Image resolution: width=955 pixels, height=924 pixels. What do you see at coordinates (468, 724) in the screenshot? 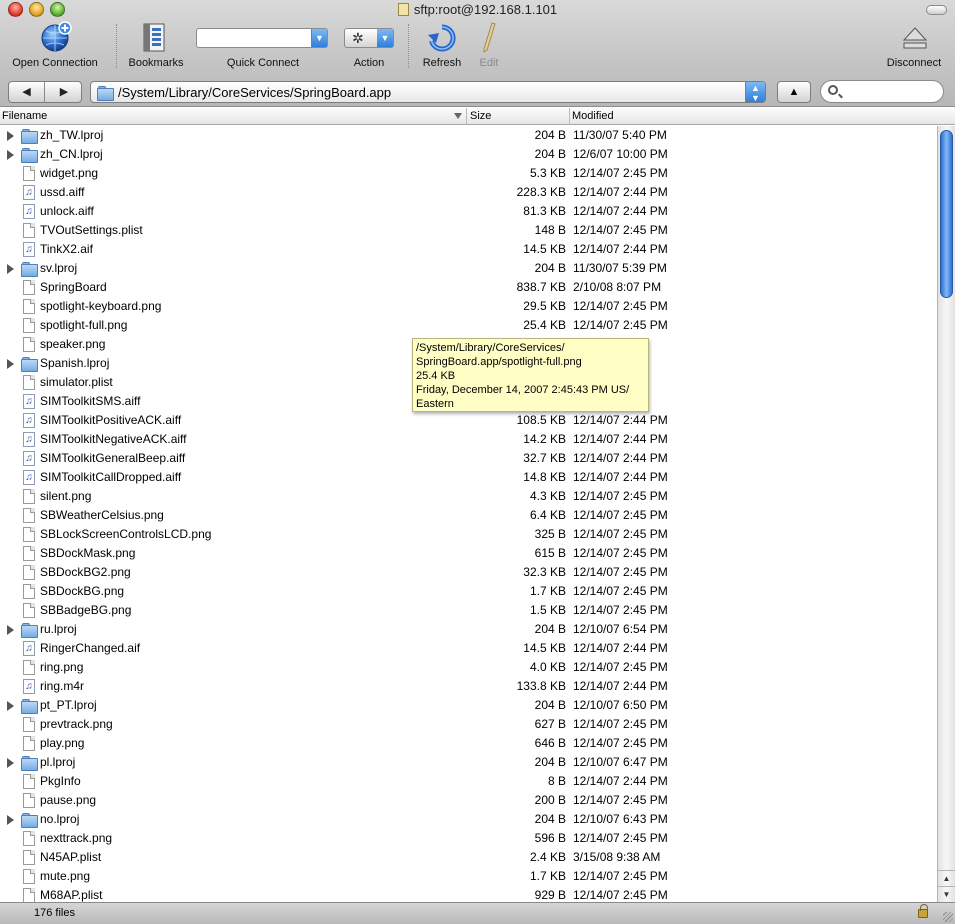
I see `file-row: prevtrack.png 627 B 12/14/07 2:45 PM` at bounding box center [468, 724].